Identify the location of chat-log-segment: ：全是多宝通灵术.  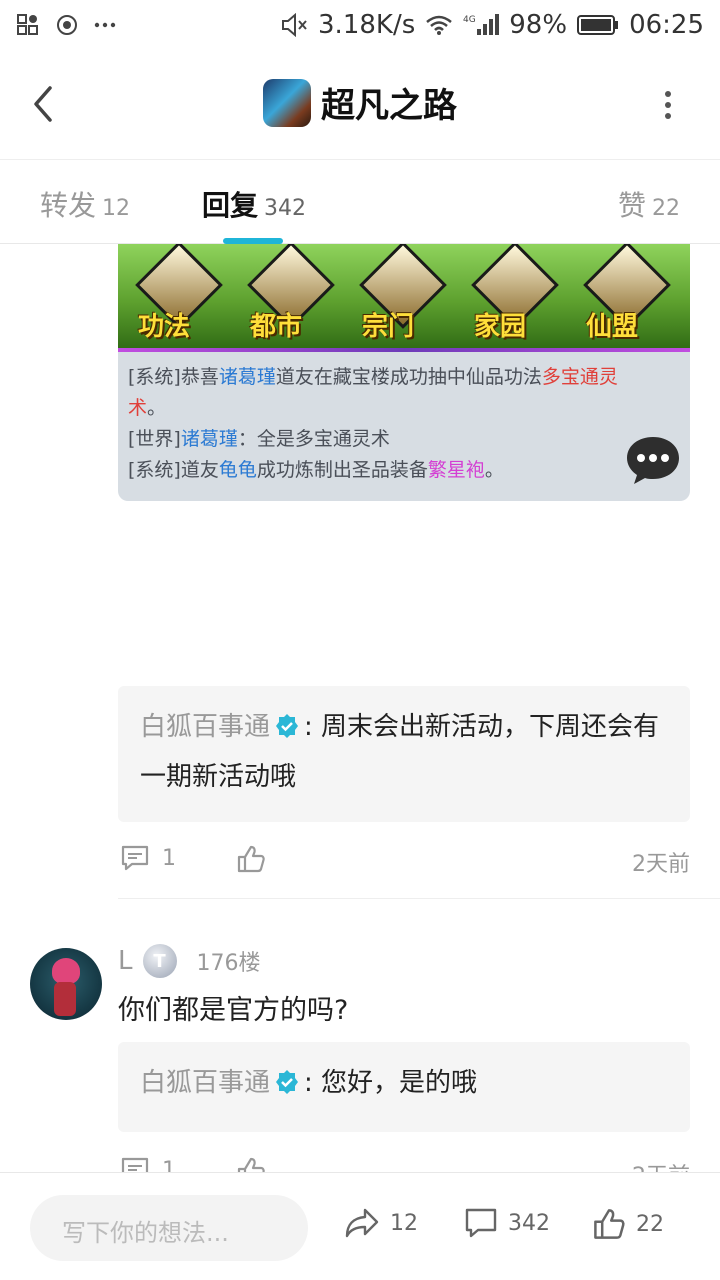
(313, 439).